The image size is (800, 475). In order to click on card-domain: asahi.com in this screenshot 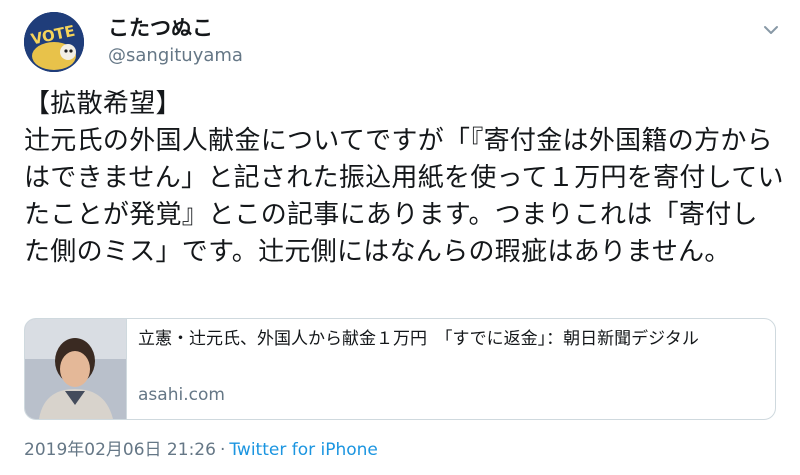, I will do `click(181, 395)`.